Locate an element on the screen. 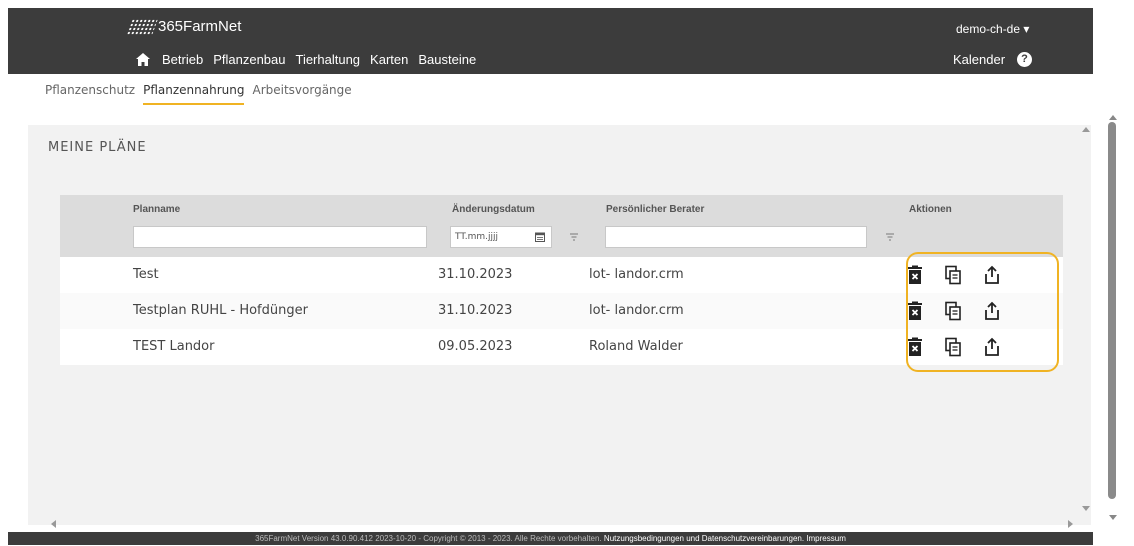 Image resolution: width=1134 pixels, height=546 pixels. scroll-up-icon is located at coordinates (1113, 117).